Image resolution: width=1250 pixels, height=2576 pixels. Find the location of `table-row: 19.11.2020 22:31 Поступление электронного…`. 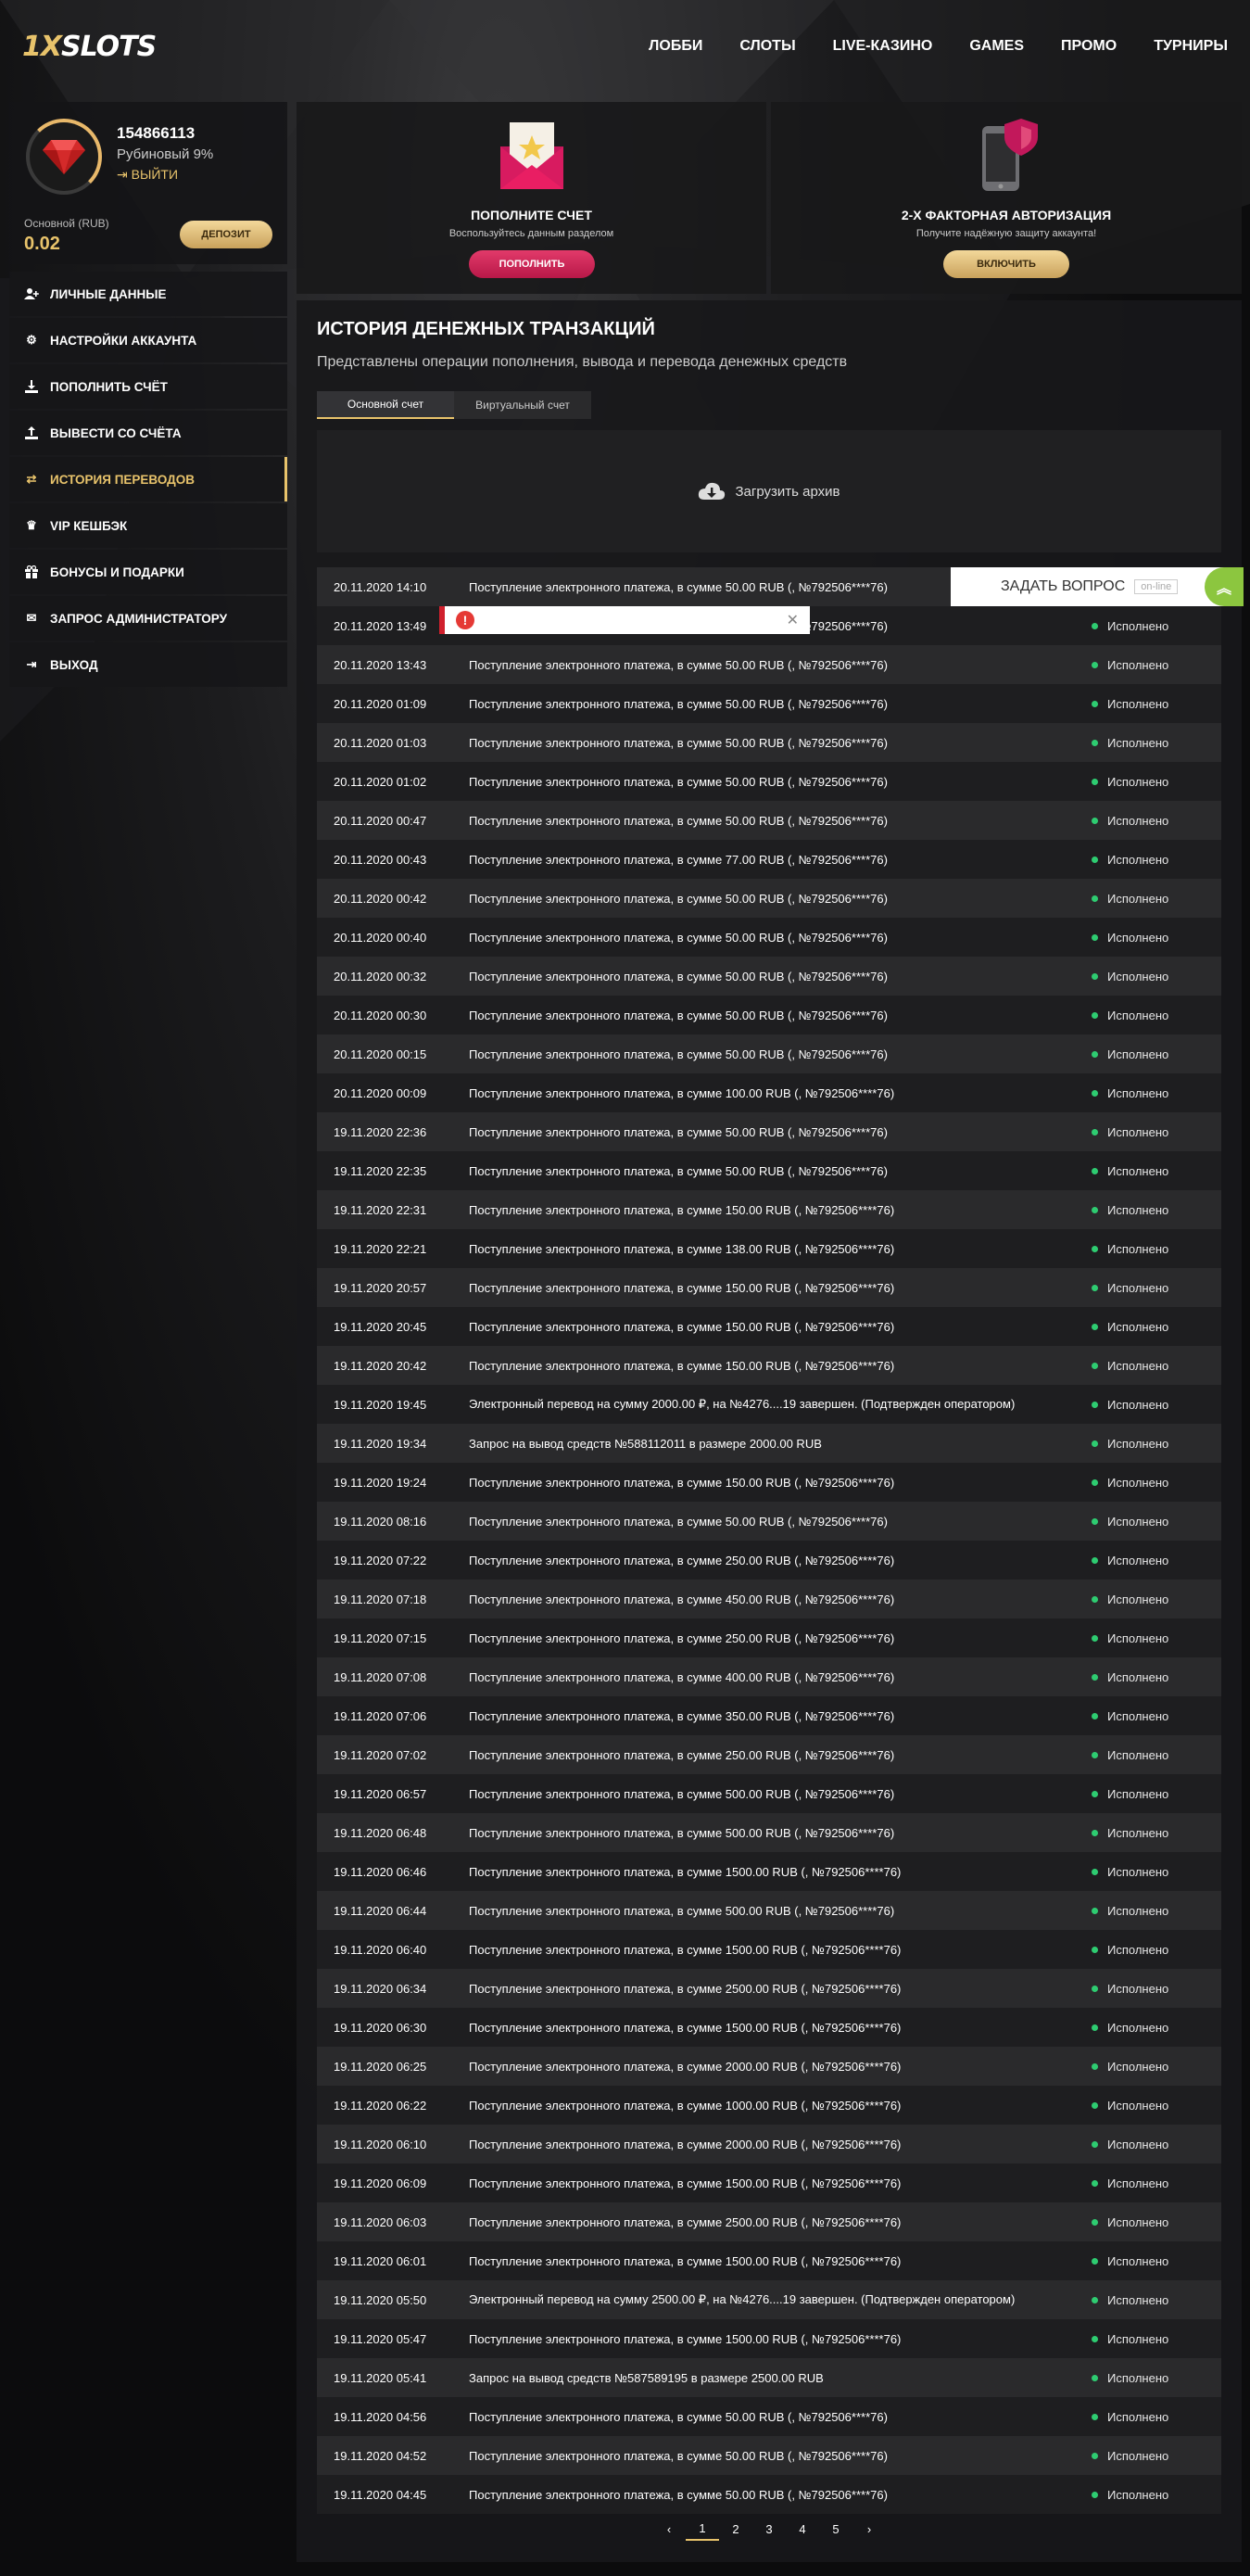

table-row: 19.11.2020 22:31 Поступление электронного… is located at coordinates (769, 1209).